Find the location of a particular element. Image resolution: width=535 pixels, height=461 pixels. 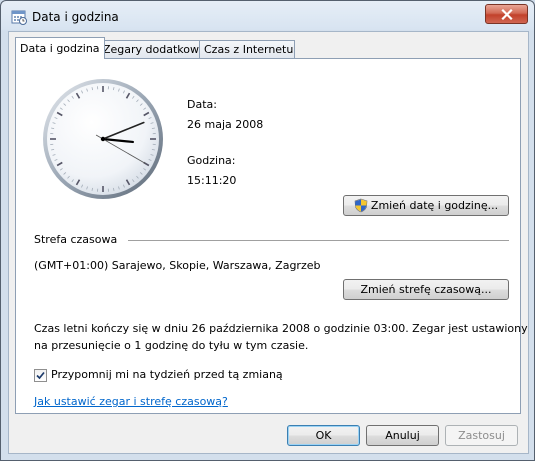

apply-button: Zastosuj is located at coordinates (481, 435).